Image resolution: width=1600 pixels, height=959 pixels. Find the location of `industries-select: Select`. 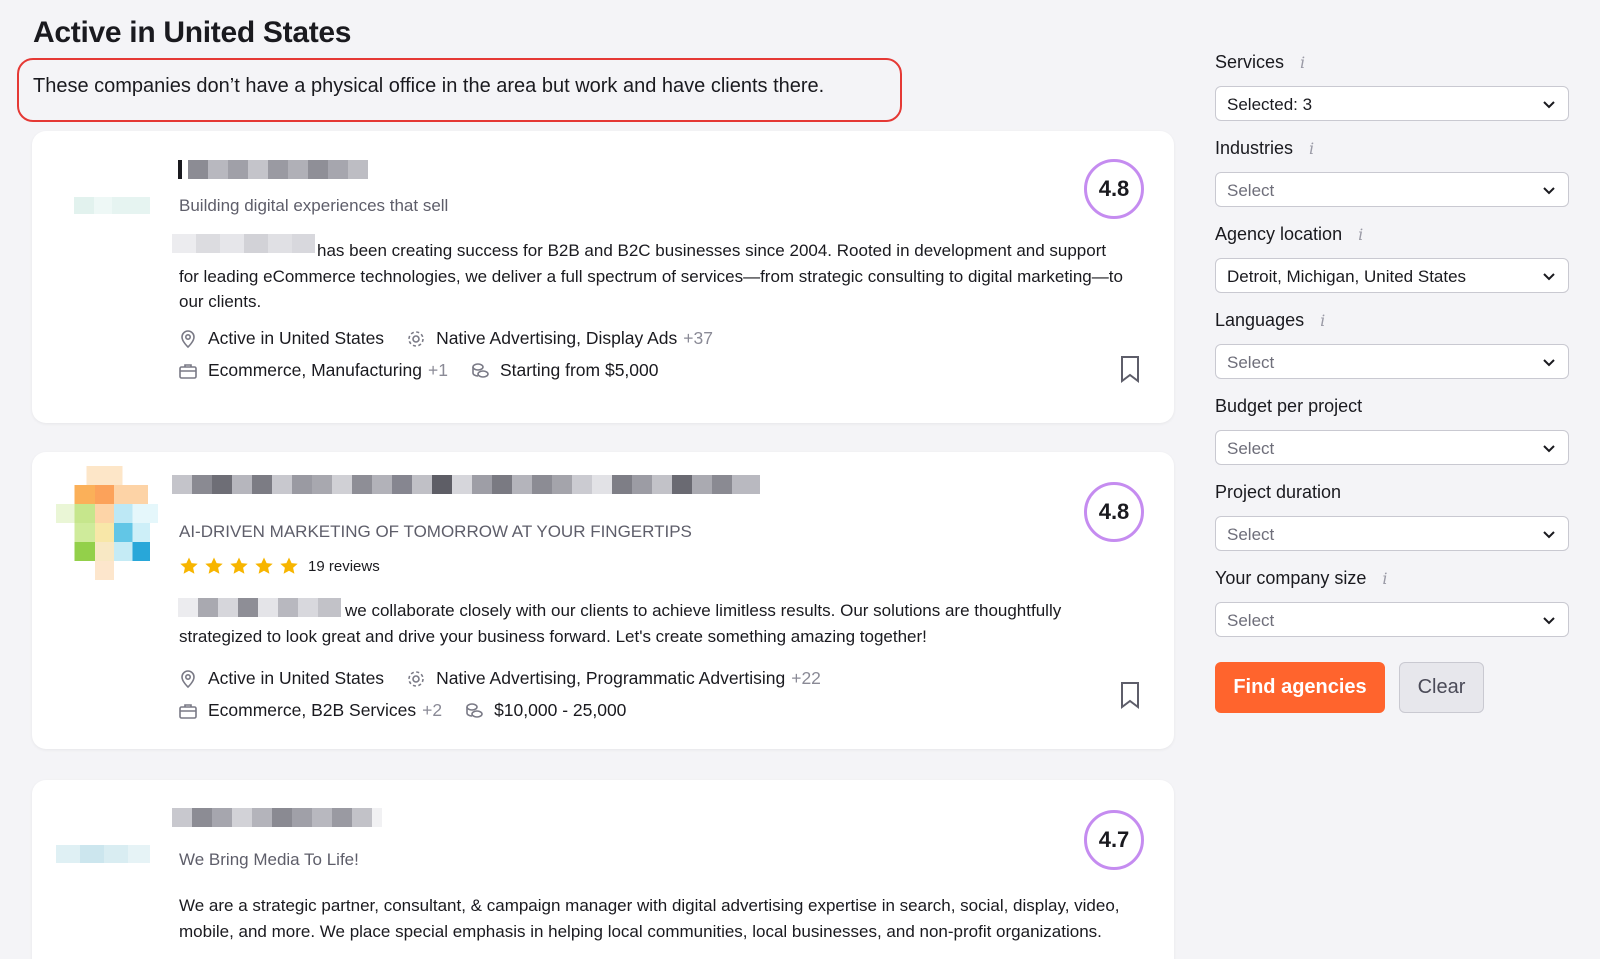

industries-select: Select is located at coordinates (1392, 189).